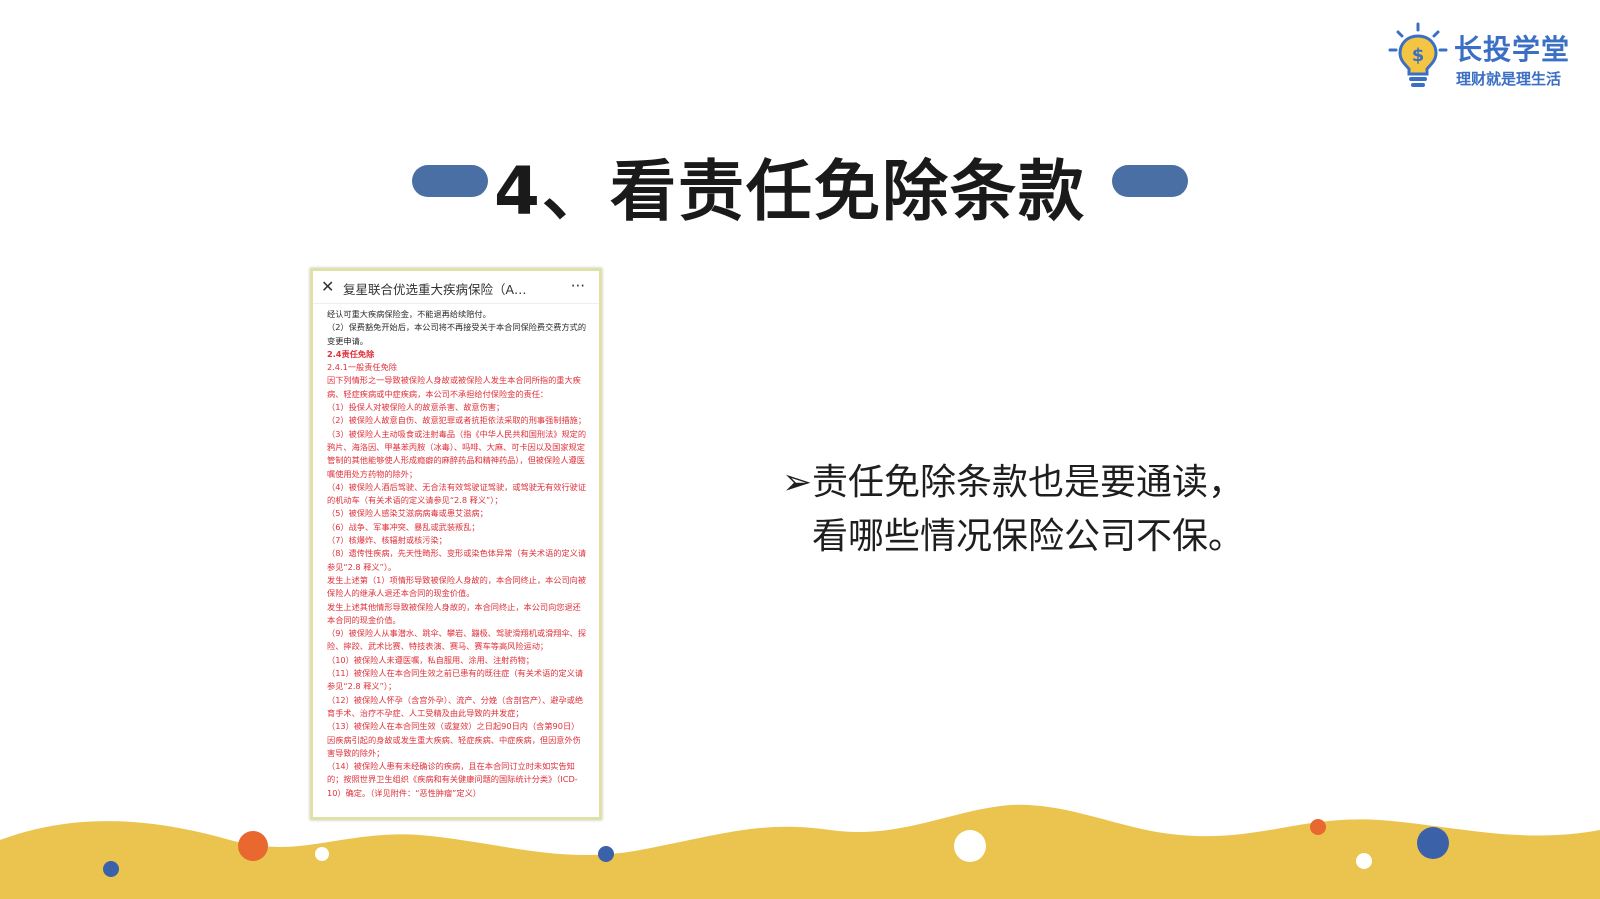 The width and height of the screenshot is (1600, 899). Describe the element at coordinates (1318, 827) in the screenshot. I see `decor-dot-orange-small` at that location.